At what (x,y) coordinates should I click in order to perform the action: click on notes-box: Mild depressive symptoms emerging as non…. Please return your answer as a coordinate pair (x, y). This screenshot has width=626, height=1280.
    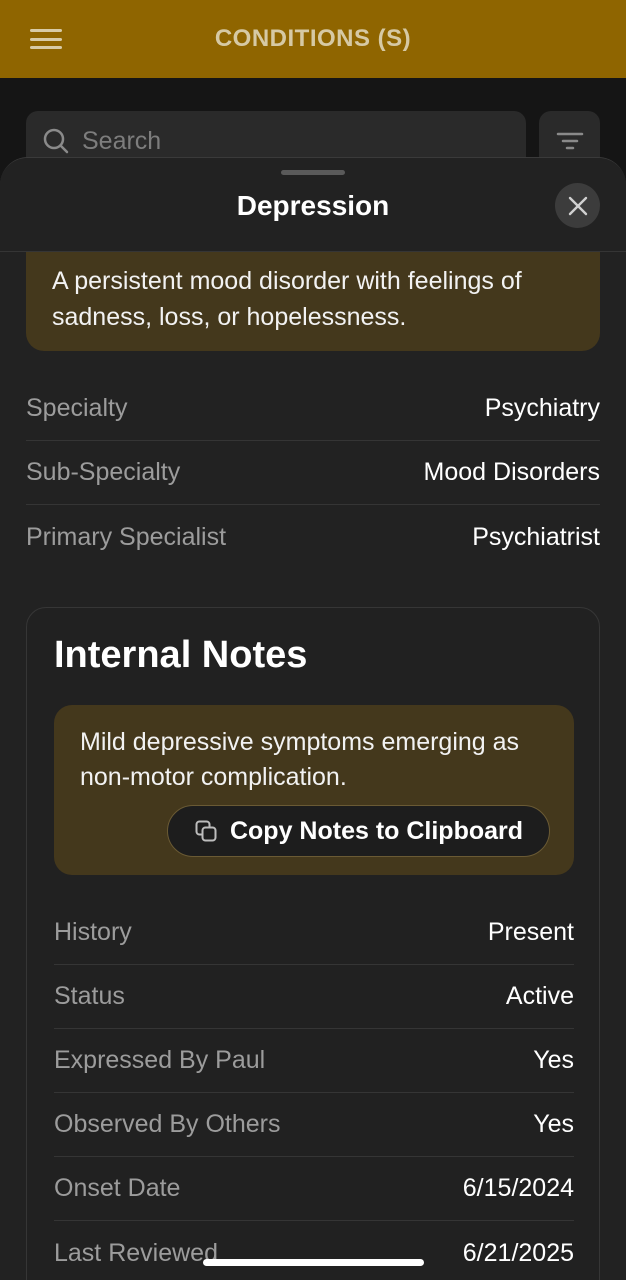
    Looking at the image, I should click on (314, 790).